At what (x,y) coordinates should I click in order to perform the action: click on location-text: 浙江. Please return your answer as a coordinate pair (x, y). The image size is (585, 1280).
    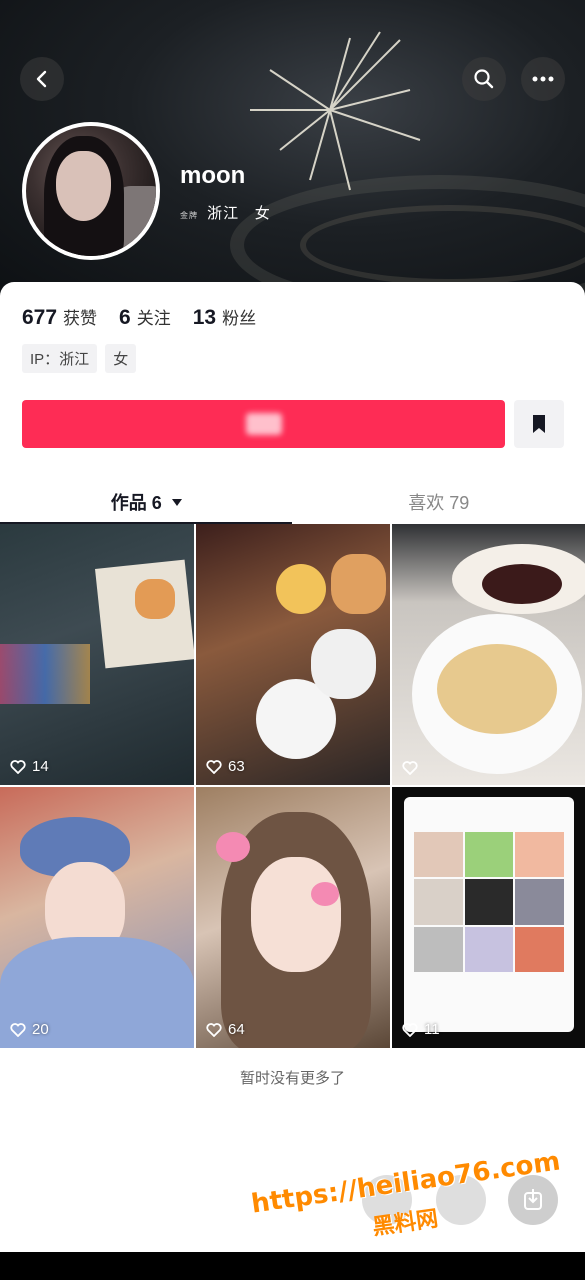
    Looking at the image, I should click on (223, 213).